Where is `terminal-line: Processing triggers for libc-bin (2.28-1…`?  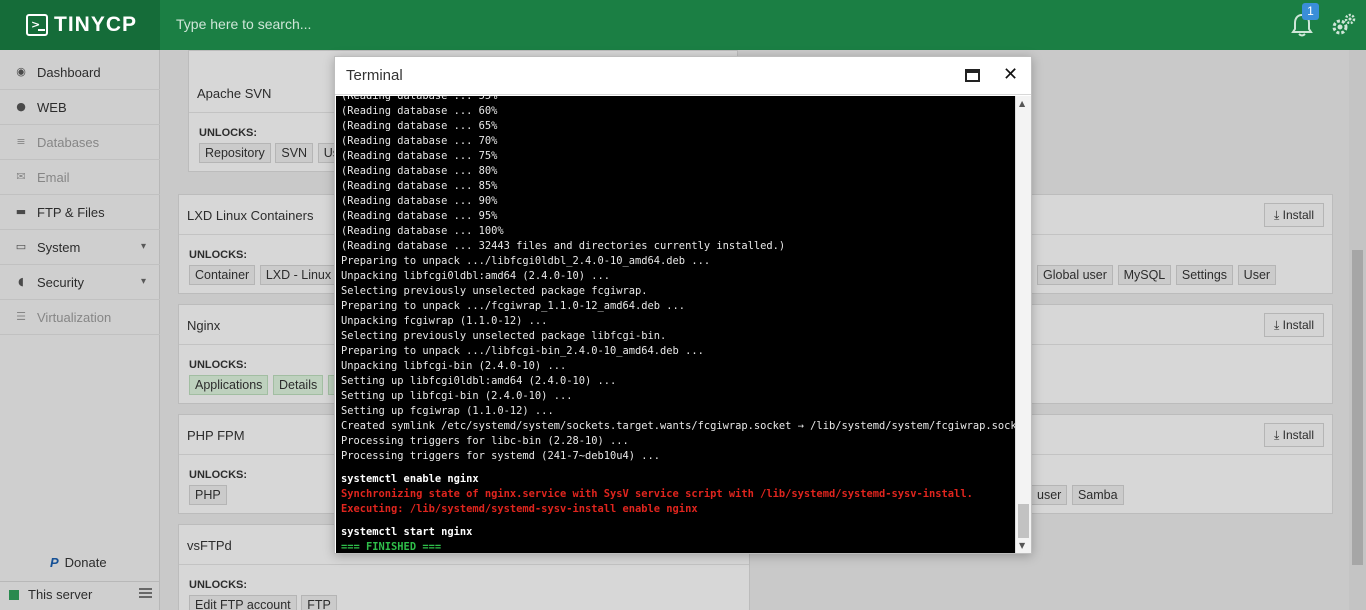 terminal-line: Processing triggers for libc-bin (2.28-1… is located at coordinates (485, 441).